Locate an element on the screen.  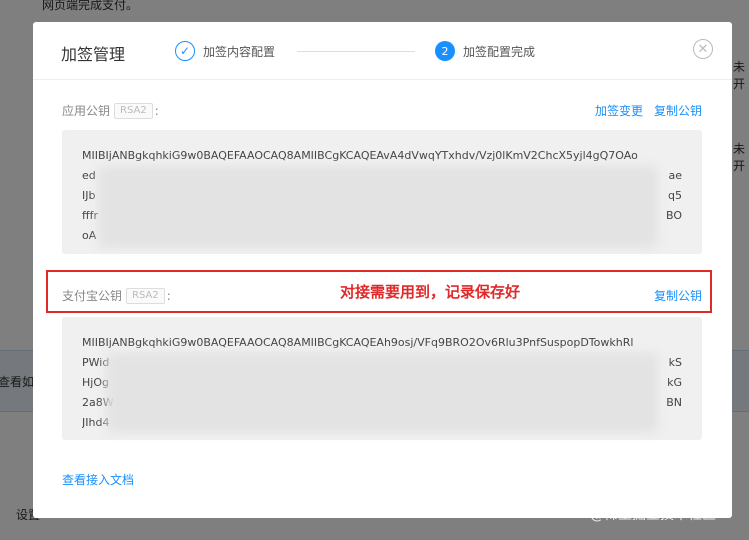
step-config-complete: 2 加签配置完成 is located at coordinates (485, 51).